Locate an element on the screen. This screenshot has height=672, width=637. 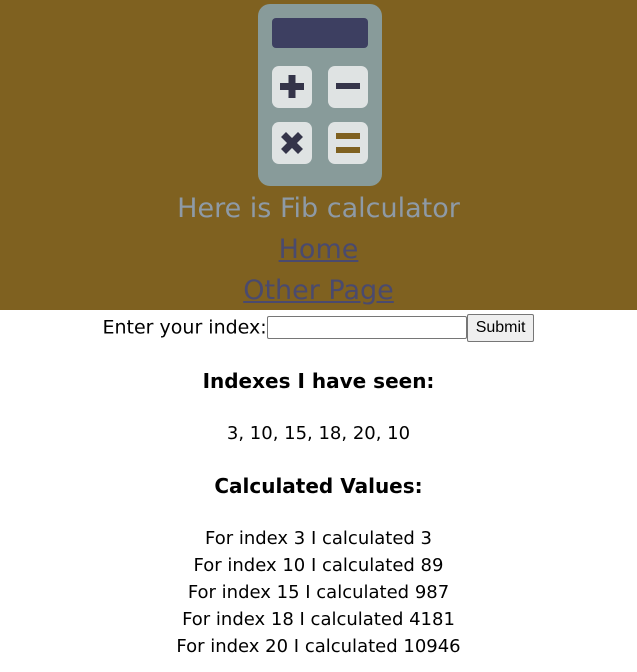
calculated-values-heading: Calculated Values: is located at coordinates (318, 486).